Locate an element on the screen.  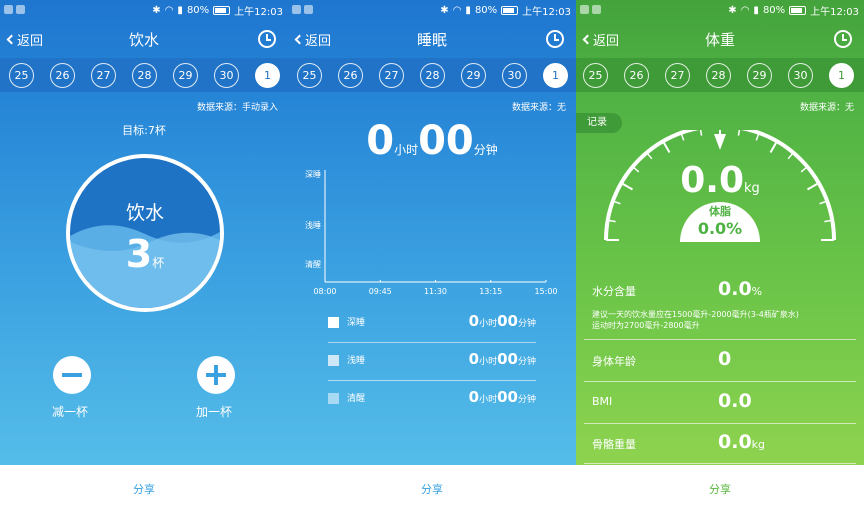
metric-number: 0.0 is located at coordinates (735, 289).